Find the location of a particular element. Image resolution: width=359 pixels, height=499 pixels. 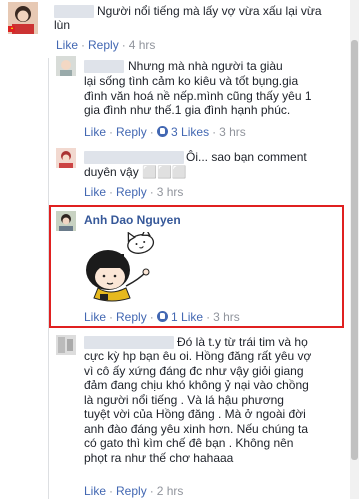

comment-actions: Like · Reply · 3 Likes · 3 hrs is located at coordinates (165, 132).